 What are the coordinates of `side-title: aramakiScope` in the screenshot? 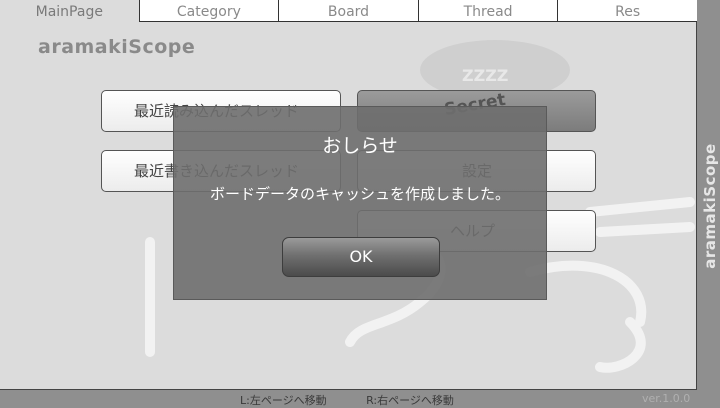 It's located at (709, 206).